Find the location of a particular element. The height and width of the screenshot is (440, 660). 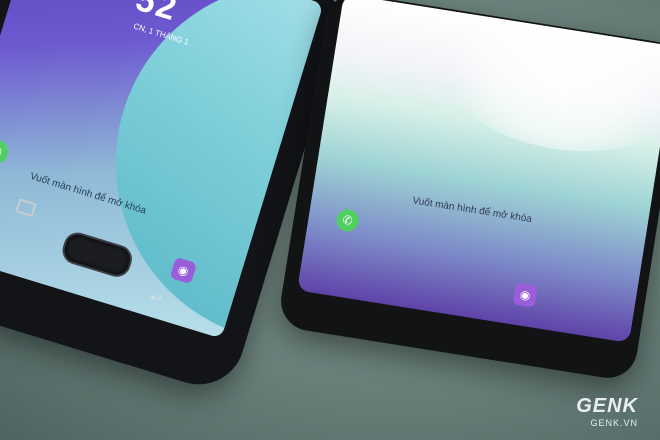

recent-apps-icon is located at coordinates (26, 208).